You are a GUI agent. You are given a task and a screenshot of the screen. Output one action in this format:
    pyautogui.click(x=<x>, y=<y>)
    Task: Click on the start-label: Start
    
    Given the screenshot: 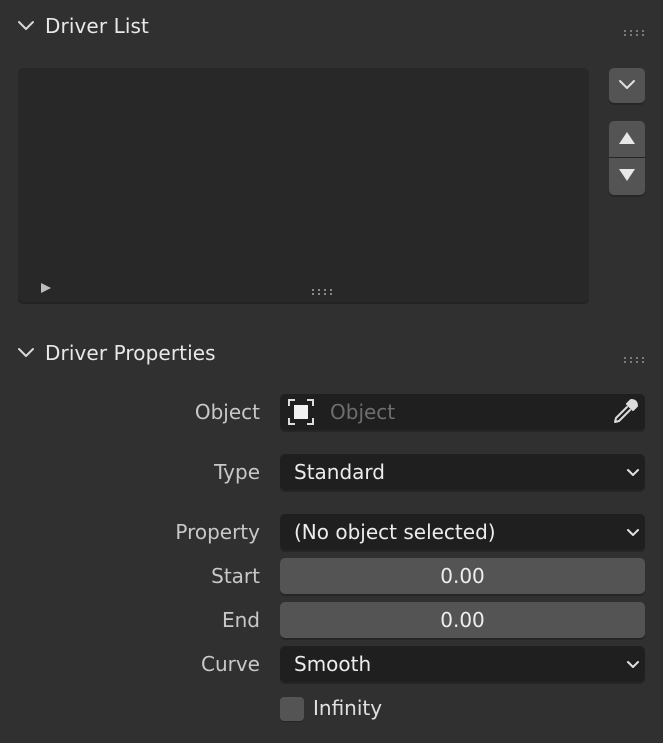 What is the action you would take?
    pyautogui.click(x=235, y=576)
    